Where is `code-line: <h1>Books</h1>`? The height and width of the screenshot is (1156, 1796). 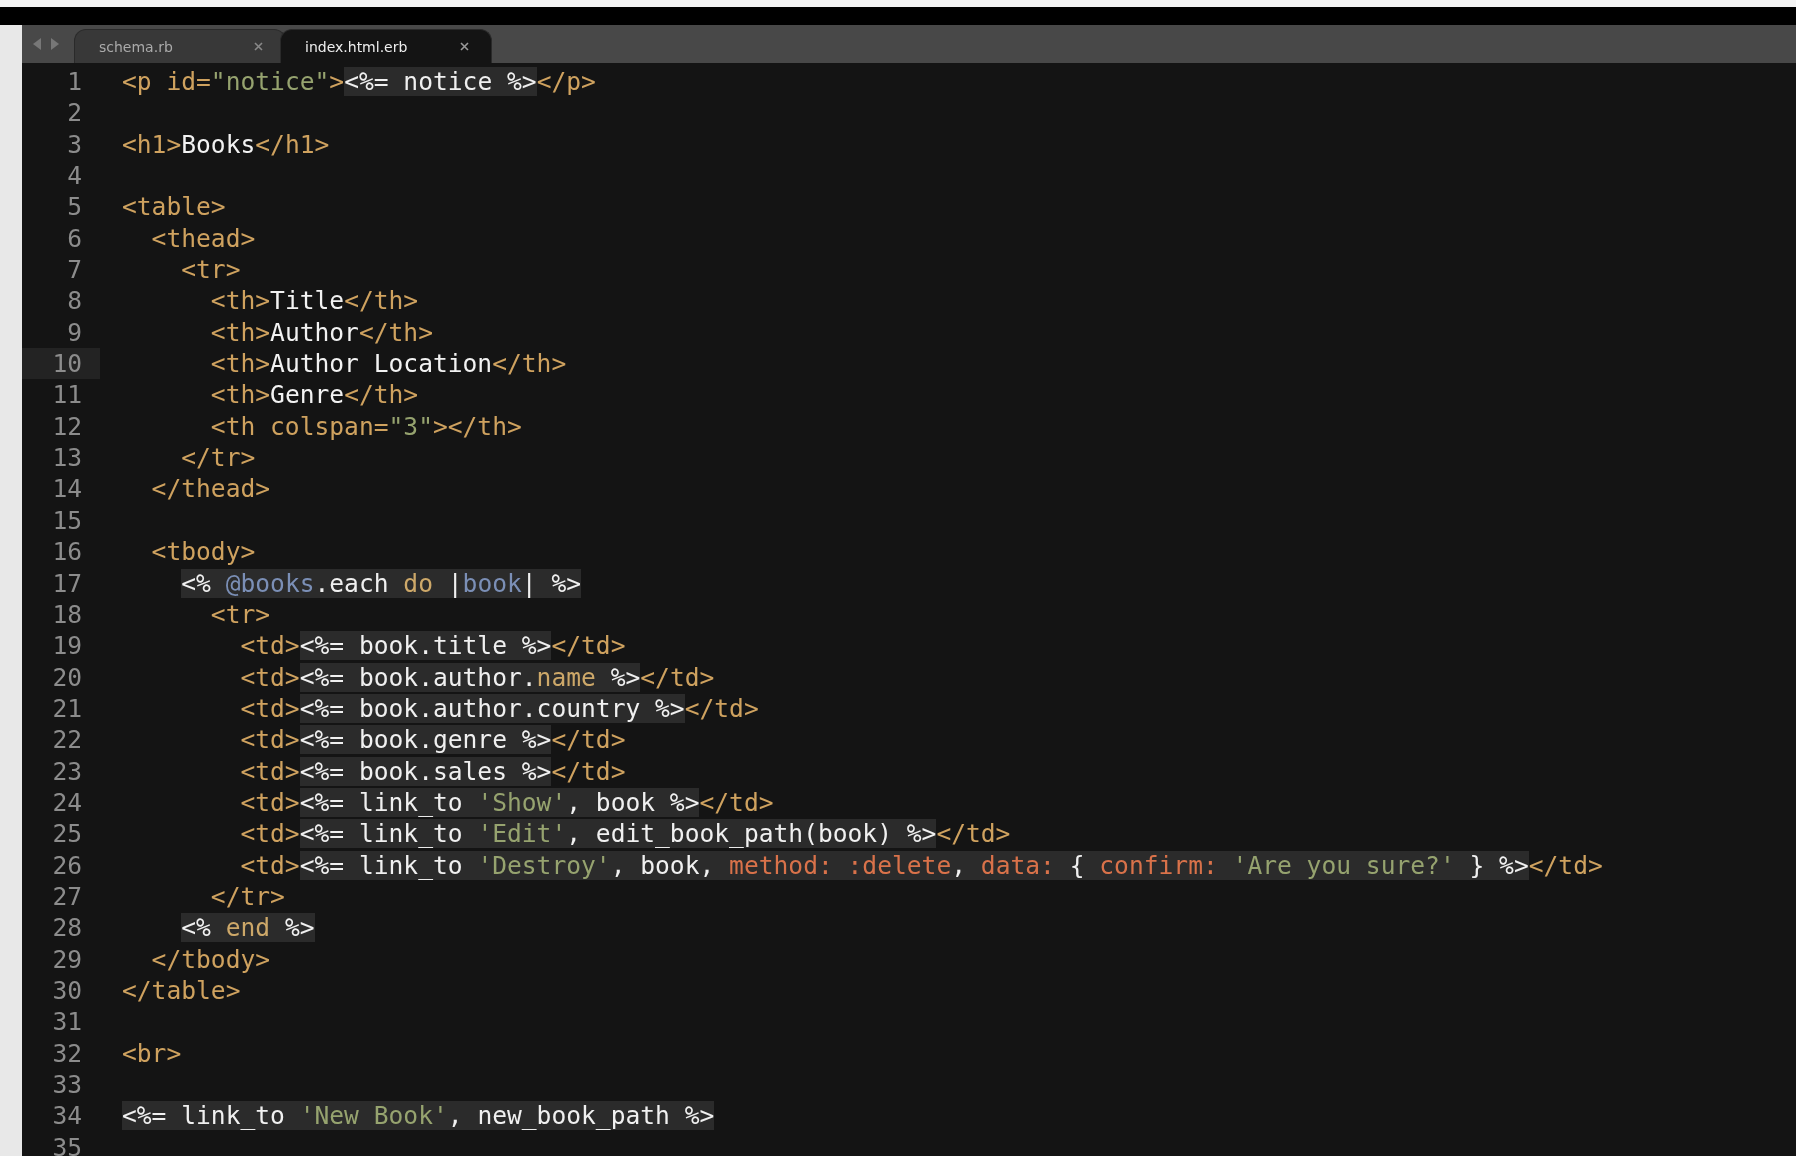
code-line: <h1>Books</h1> is located at coordinates (226, 144).